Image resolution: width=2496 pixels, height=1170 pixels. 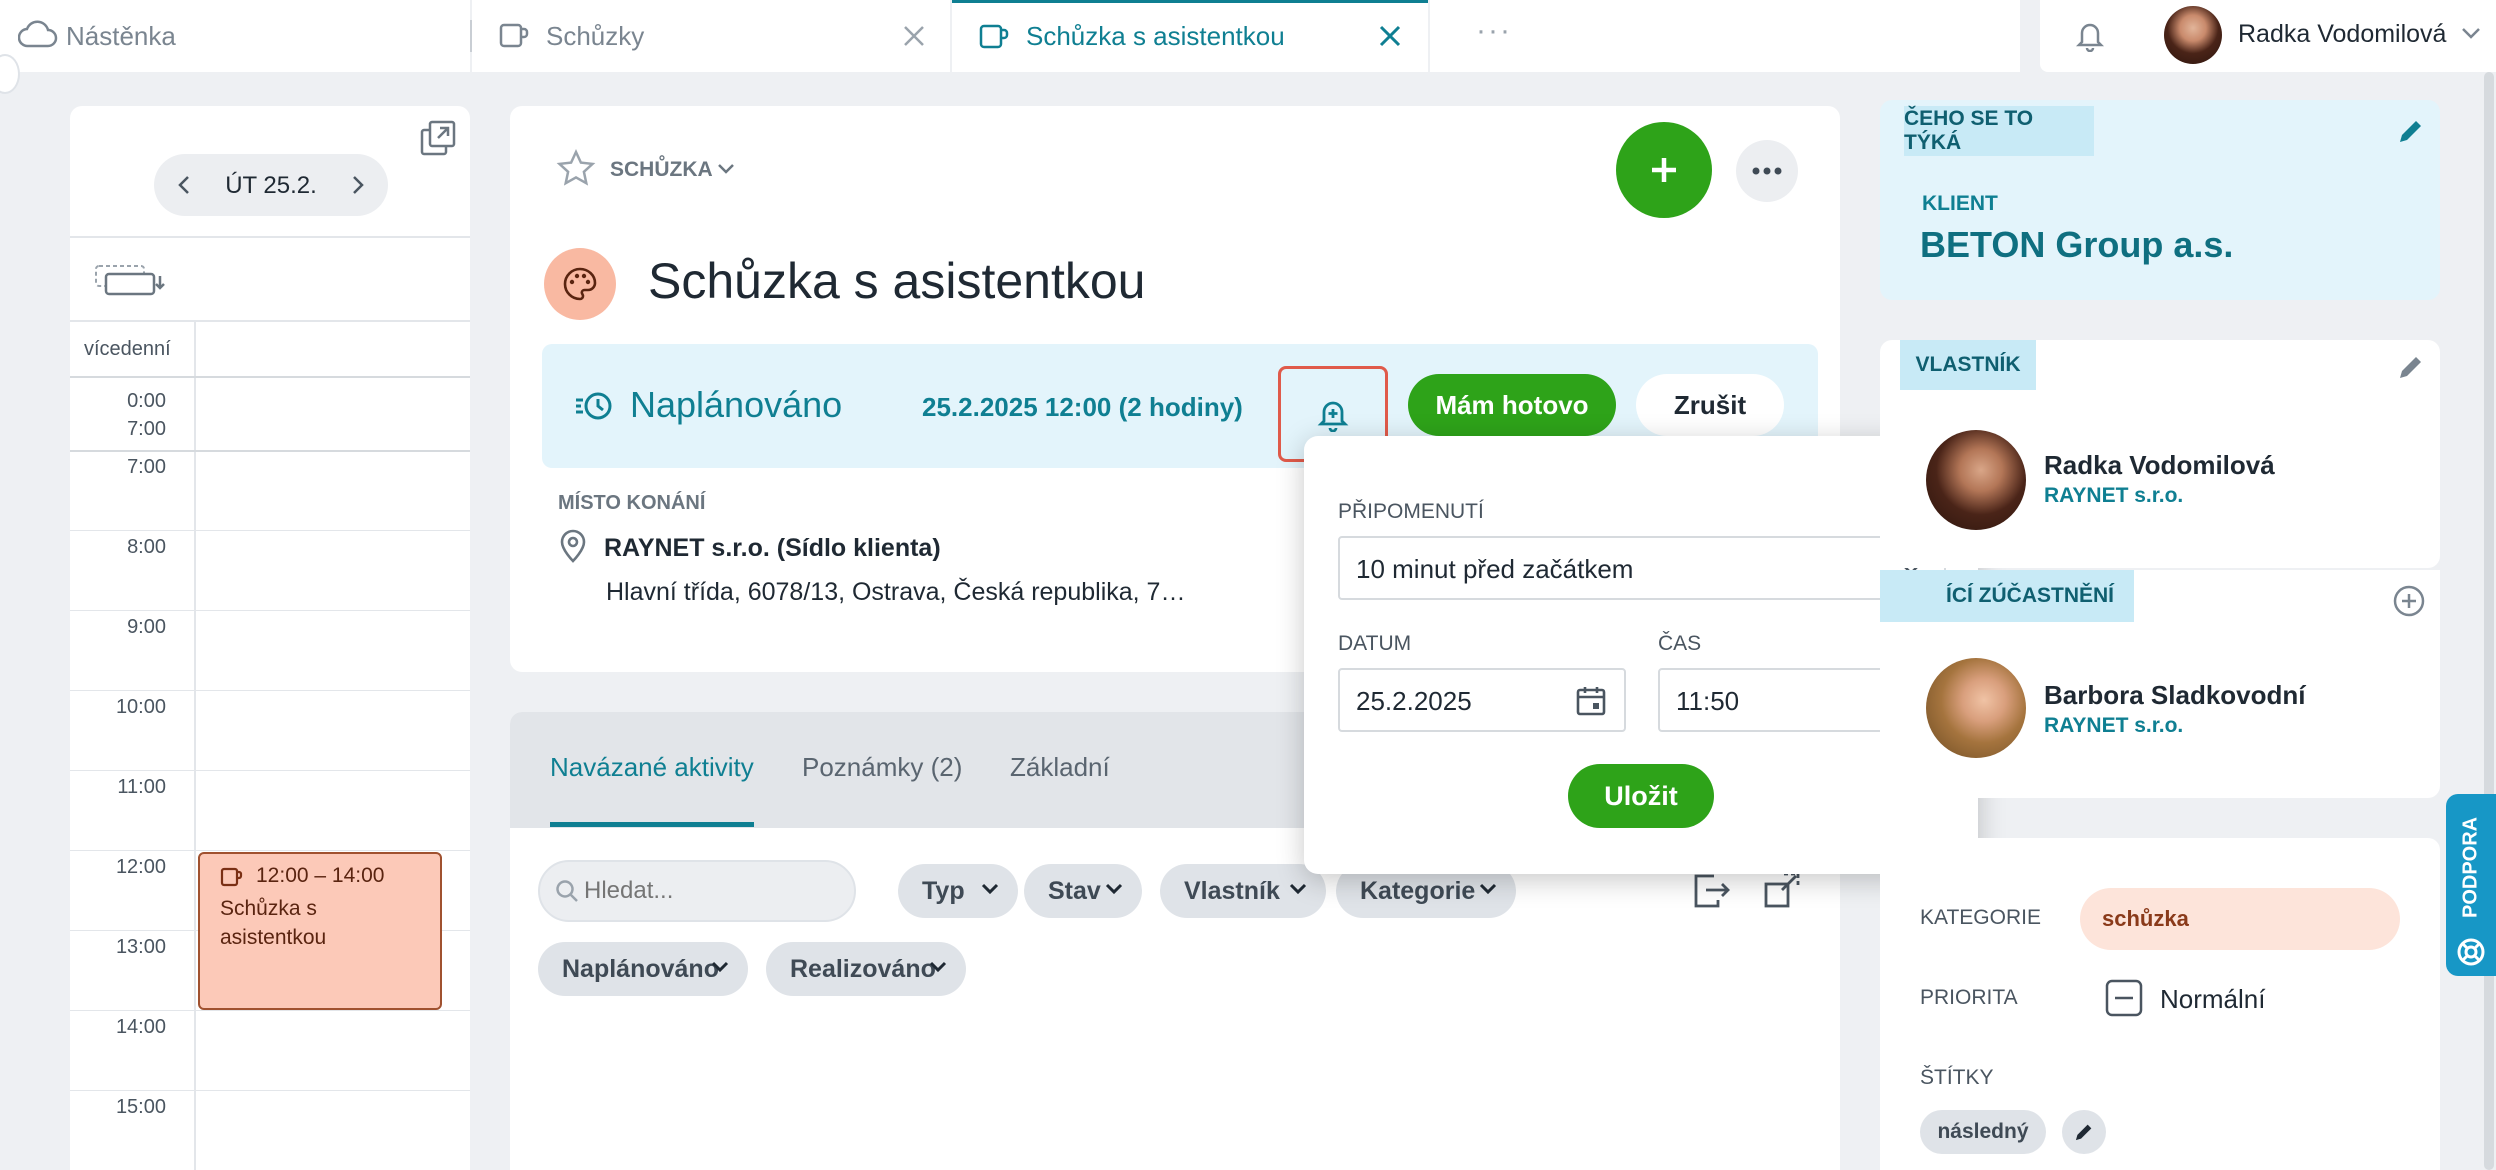 I want to click on search-input, so click(x=709, y=891).